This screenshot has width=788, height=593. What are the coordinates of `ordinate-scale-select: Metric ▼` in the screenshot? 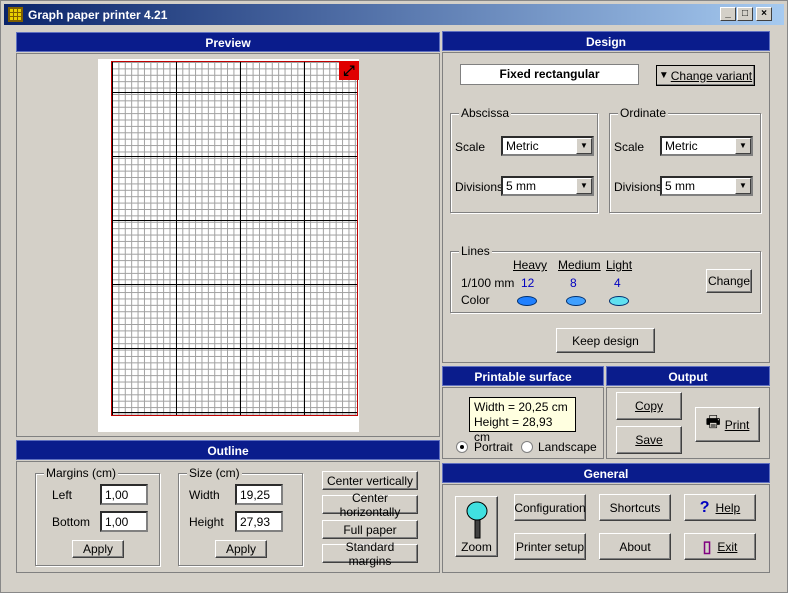 It's located at (706, 146).